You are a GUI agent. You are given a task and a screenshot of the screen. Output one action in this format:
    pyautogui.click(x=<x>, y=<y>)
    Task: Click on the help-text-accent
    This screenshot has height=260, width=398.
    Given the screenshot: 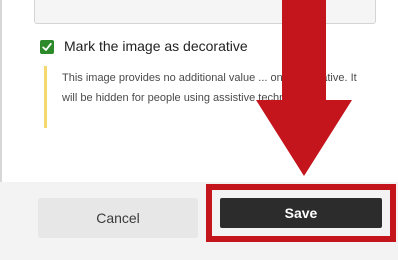 What is the action you would take?
    pyautogui.click(x=45, y=97)
    